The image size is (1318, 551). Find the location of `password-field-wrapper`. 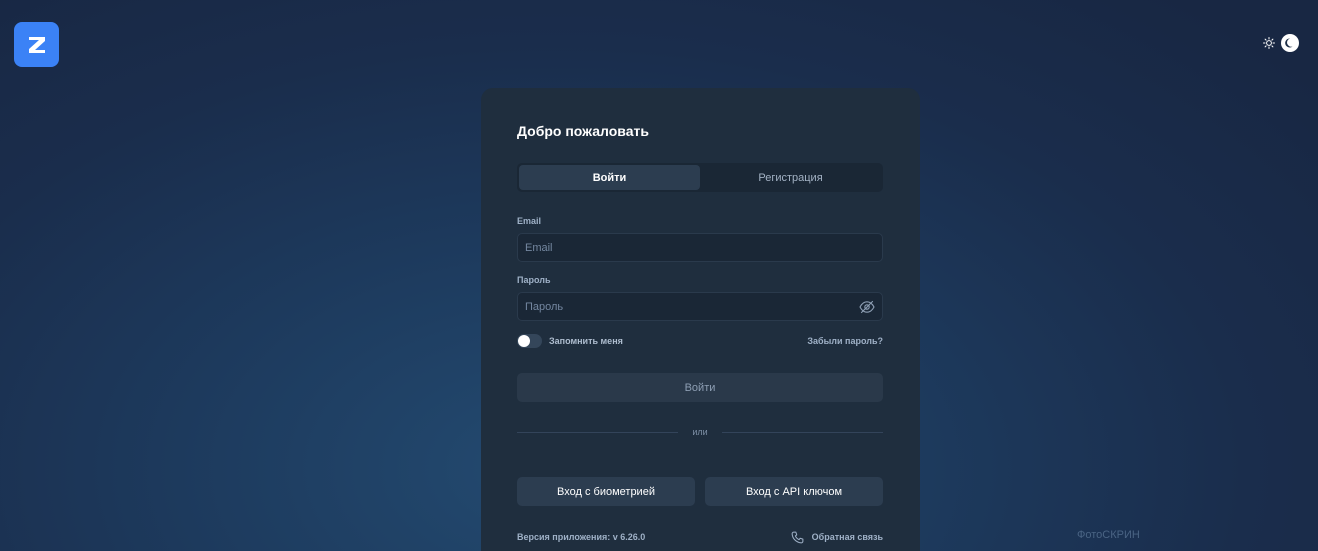

password-field-wrapper is located at coordinates (700, 306).